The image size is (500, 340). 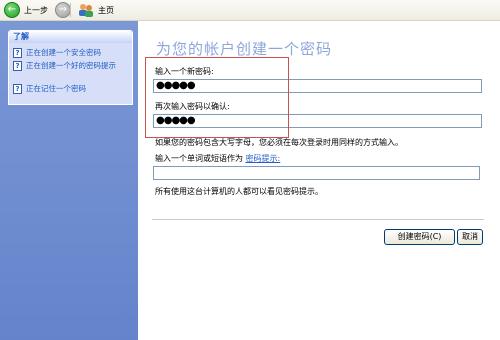 What do you see at coordinates (217, 97) in the screenshot?
I see `highlight-annotation` at bounding box center [217, 97].